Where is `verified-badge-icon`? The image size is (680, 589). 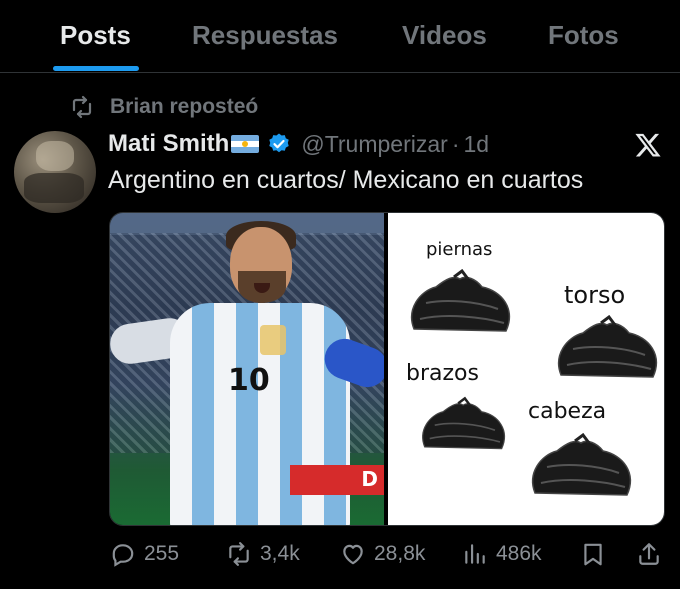
verified-badge-icon is located at coordinates (279, 144).